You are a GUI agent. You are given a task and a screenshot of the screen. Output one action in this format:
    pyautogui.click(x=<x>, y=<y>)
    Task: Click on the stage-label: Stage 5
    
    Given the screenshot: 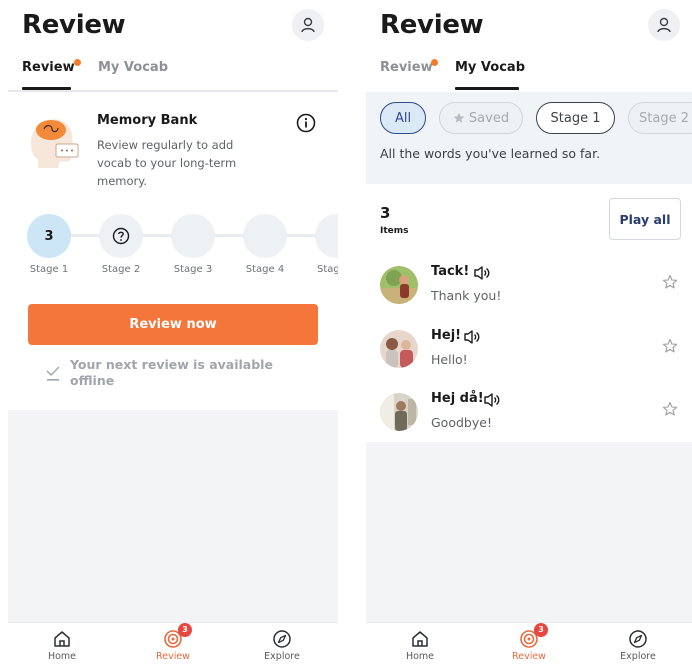 What is the action you would take?
    pyautogui.click(x=327, y=269)
    